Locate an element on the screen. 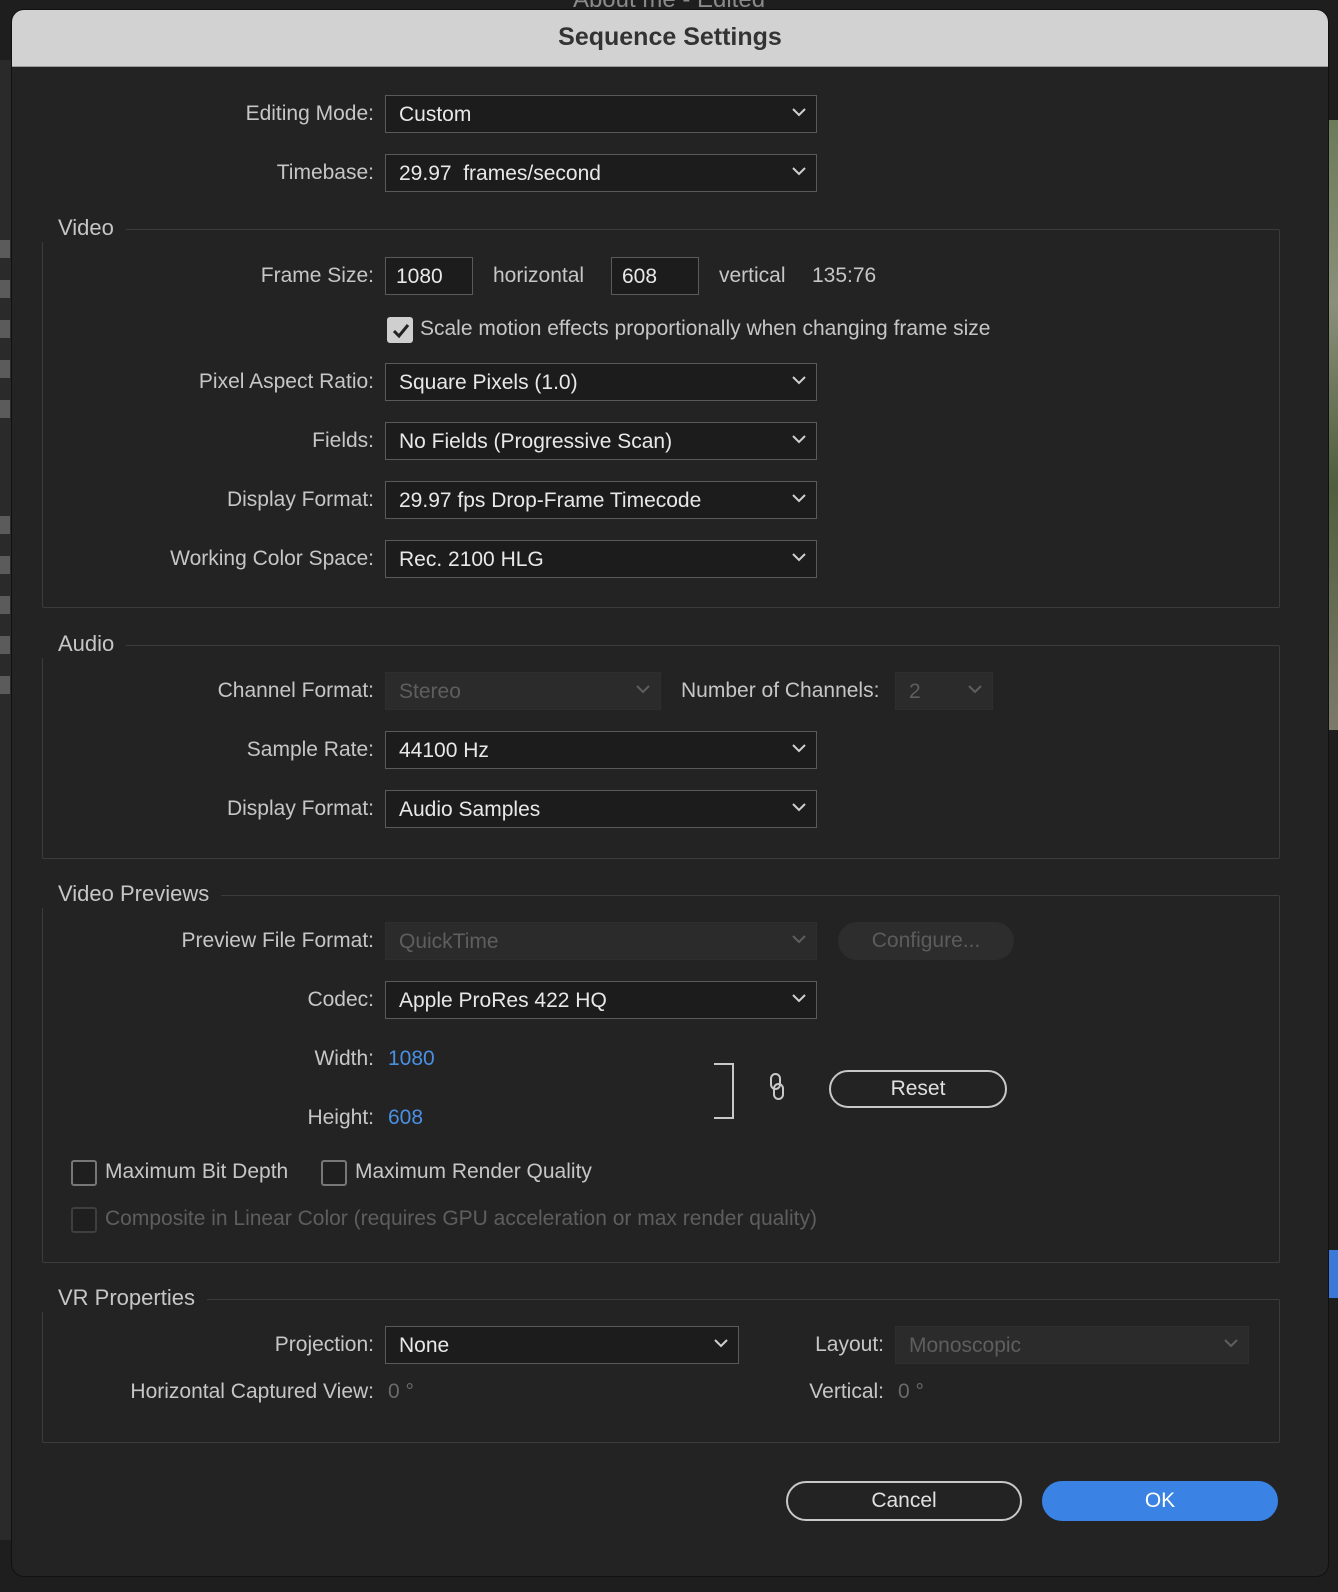  dialog-title: Sequence Settings is located at coordinates (670, 38).